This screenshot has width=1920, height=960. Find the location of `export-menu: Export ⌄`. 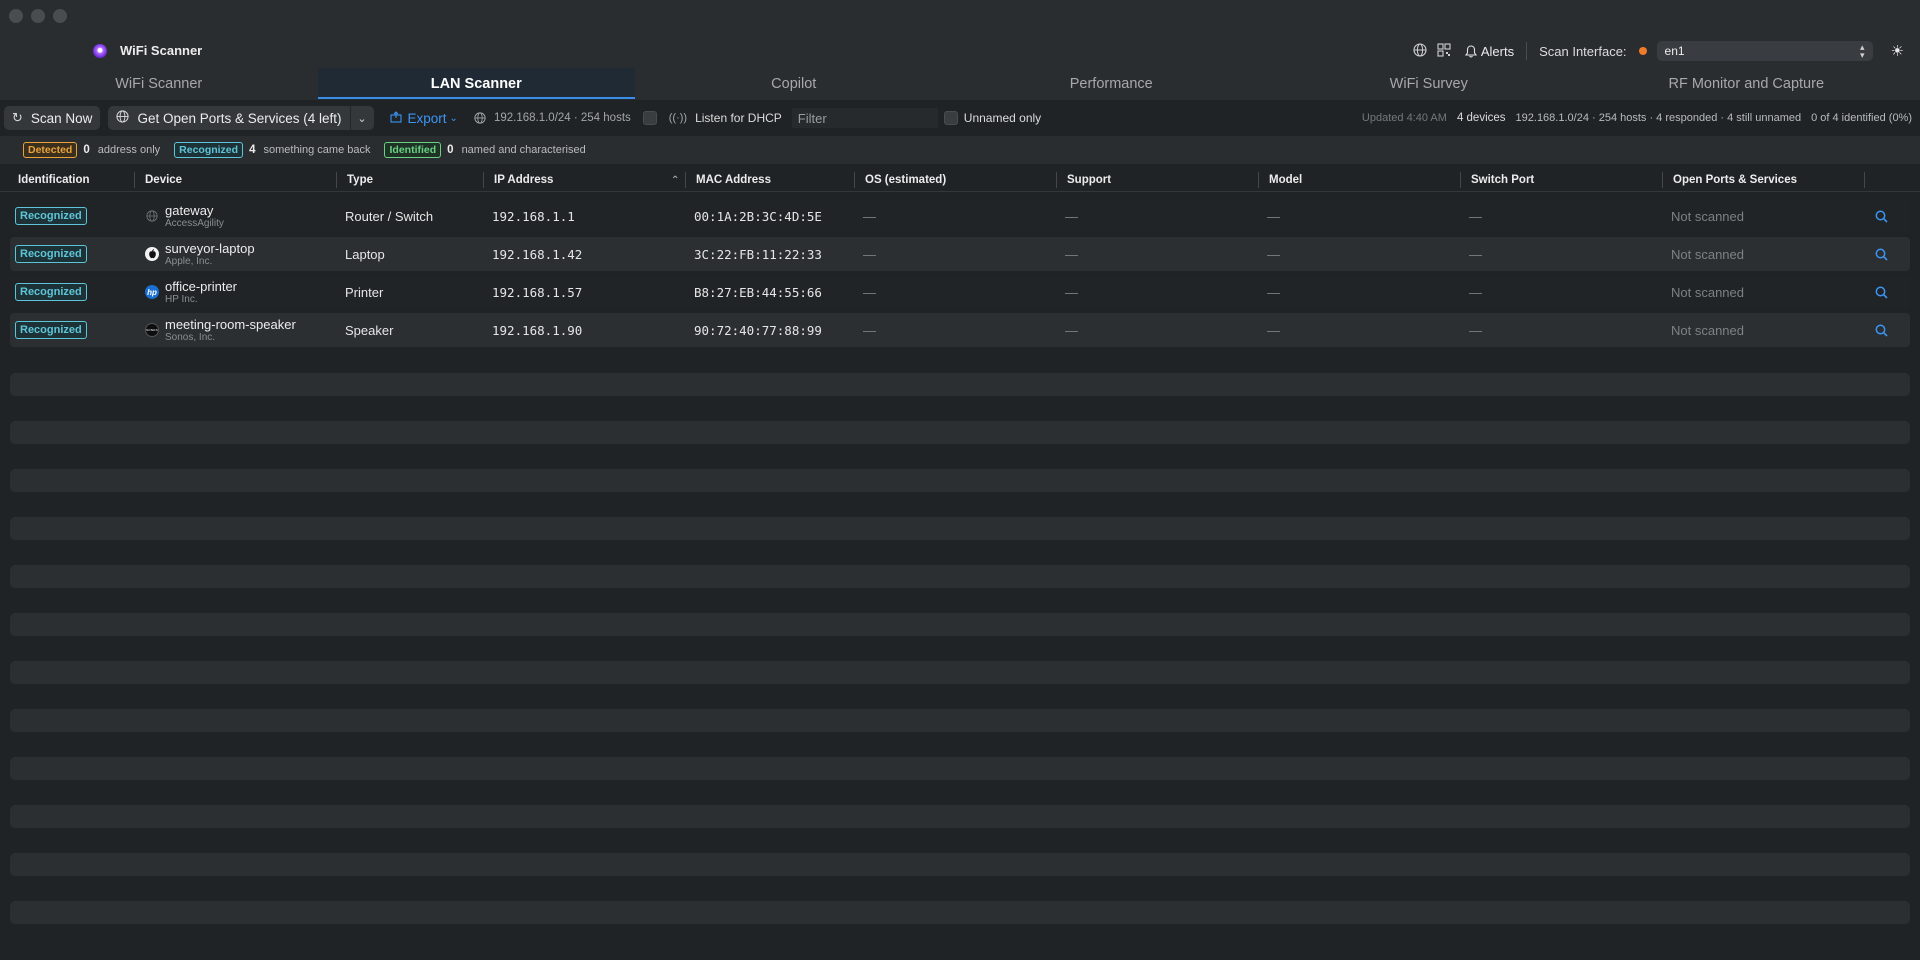

export-menu: Export ⌄ is located at coordinates (423, 118).